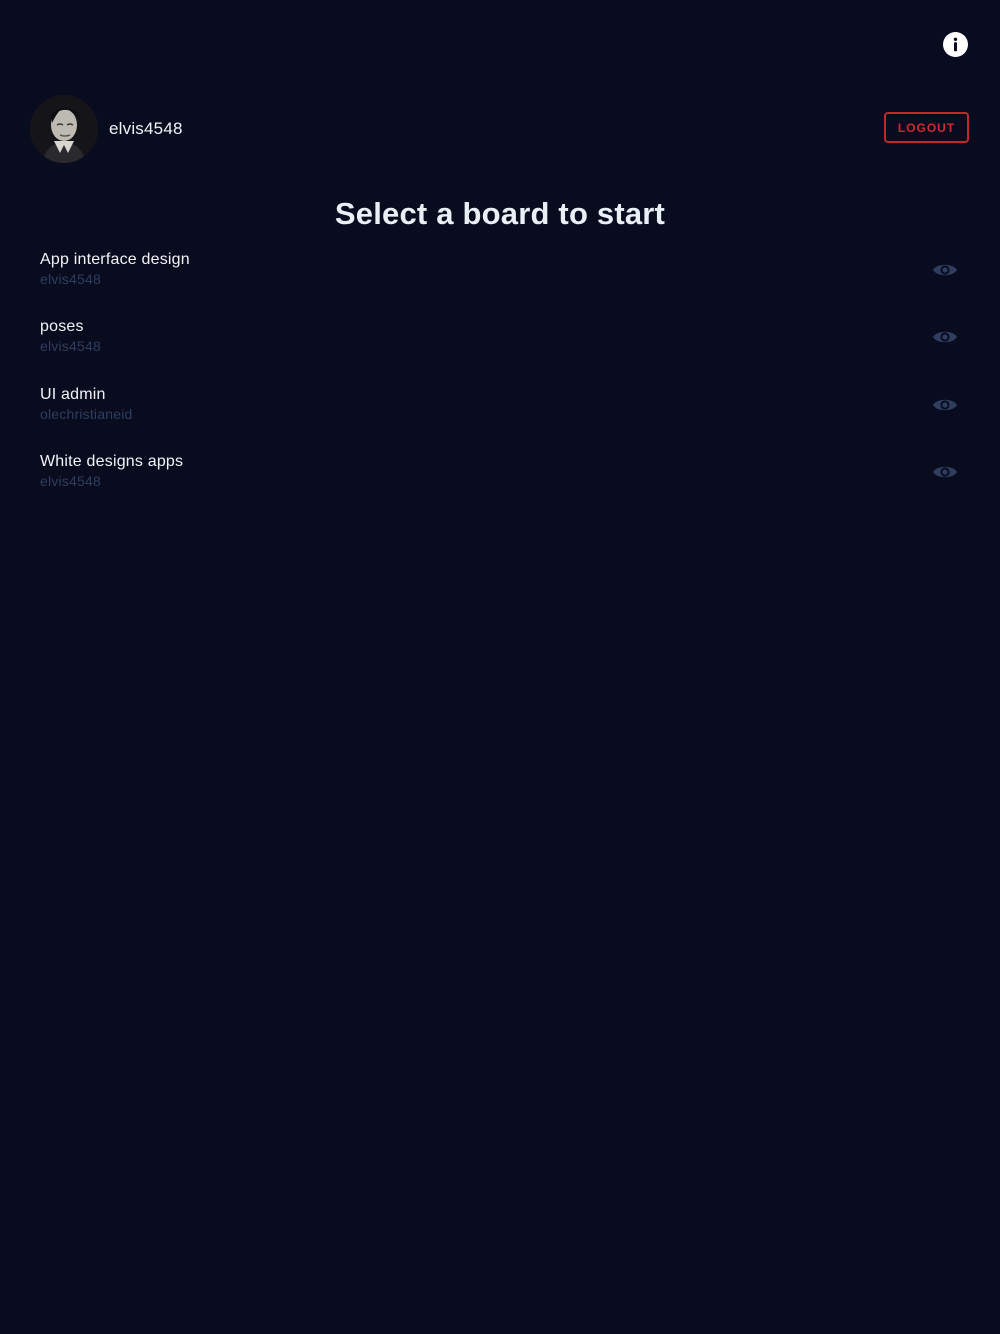 The height and width of the screenshot is (1334, 1000). What do you see at coordinates (500, 213) in the screenshot?
I see `page-title: Select a board to start` at bounding box center [500, 213].